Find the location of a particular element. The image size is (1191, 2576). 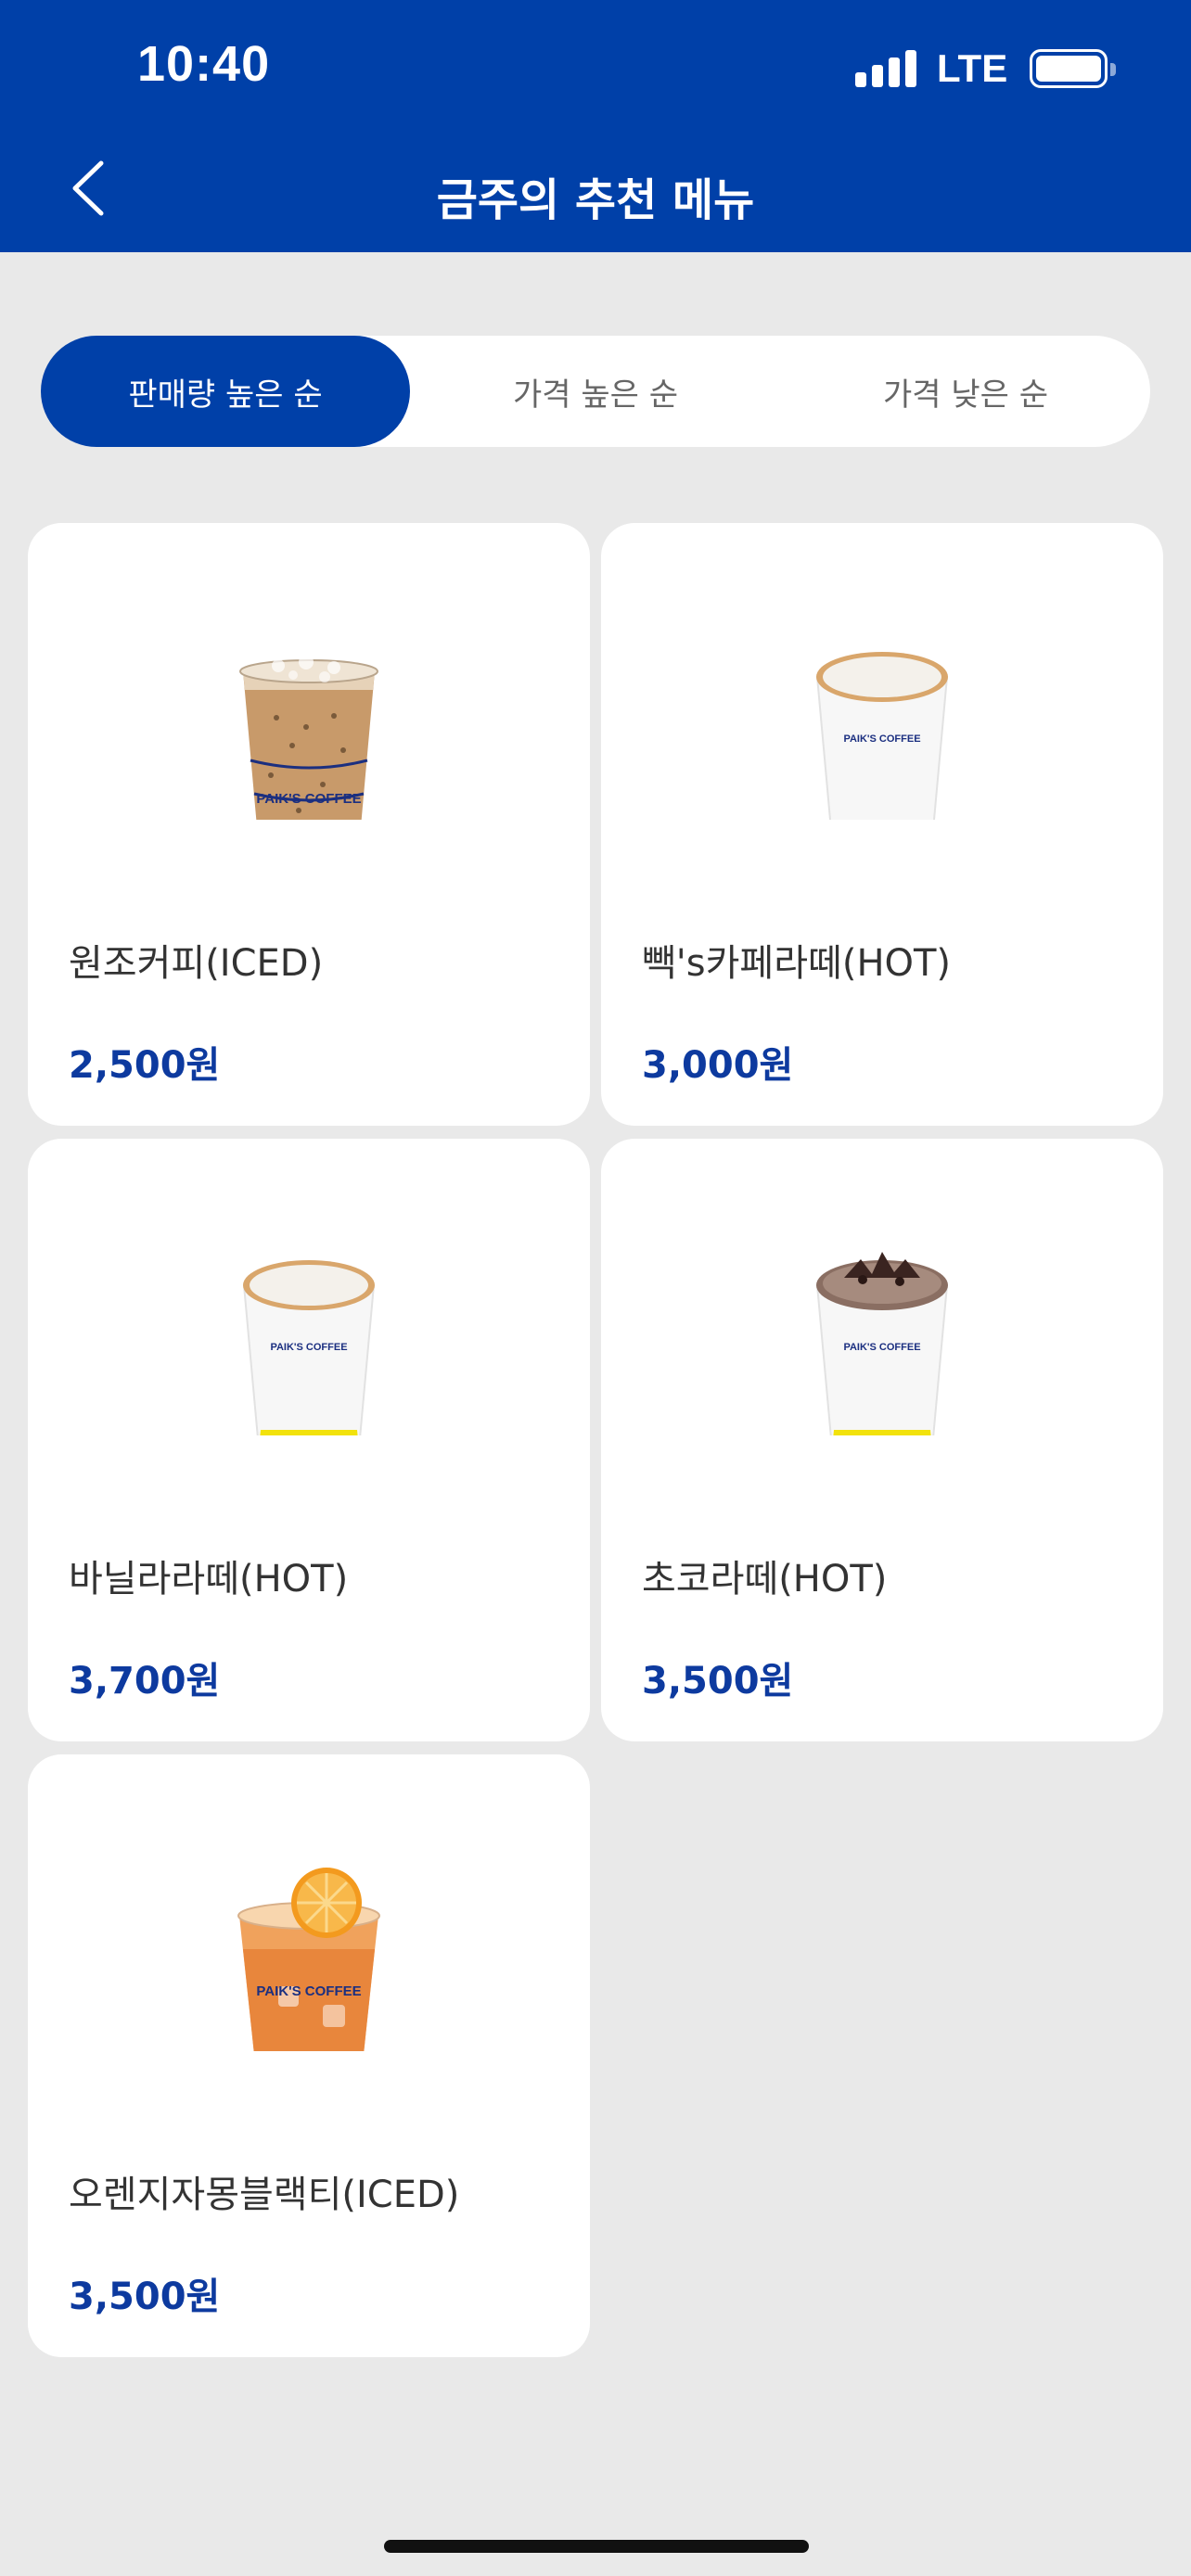

product-name: 빽's카페라떼(HOT) is located at coordinates (797, 964).